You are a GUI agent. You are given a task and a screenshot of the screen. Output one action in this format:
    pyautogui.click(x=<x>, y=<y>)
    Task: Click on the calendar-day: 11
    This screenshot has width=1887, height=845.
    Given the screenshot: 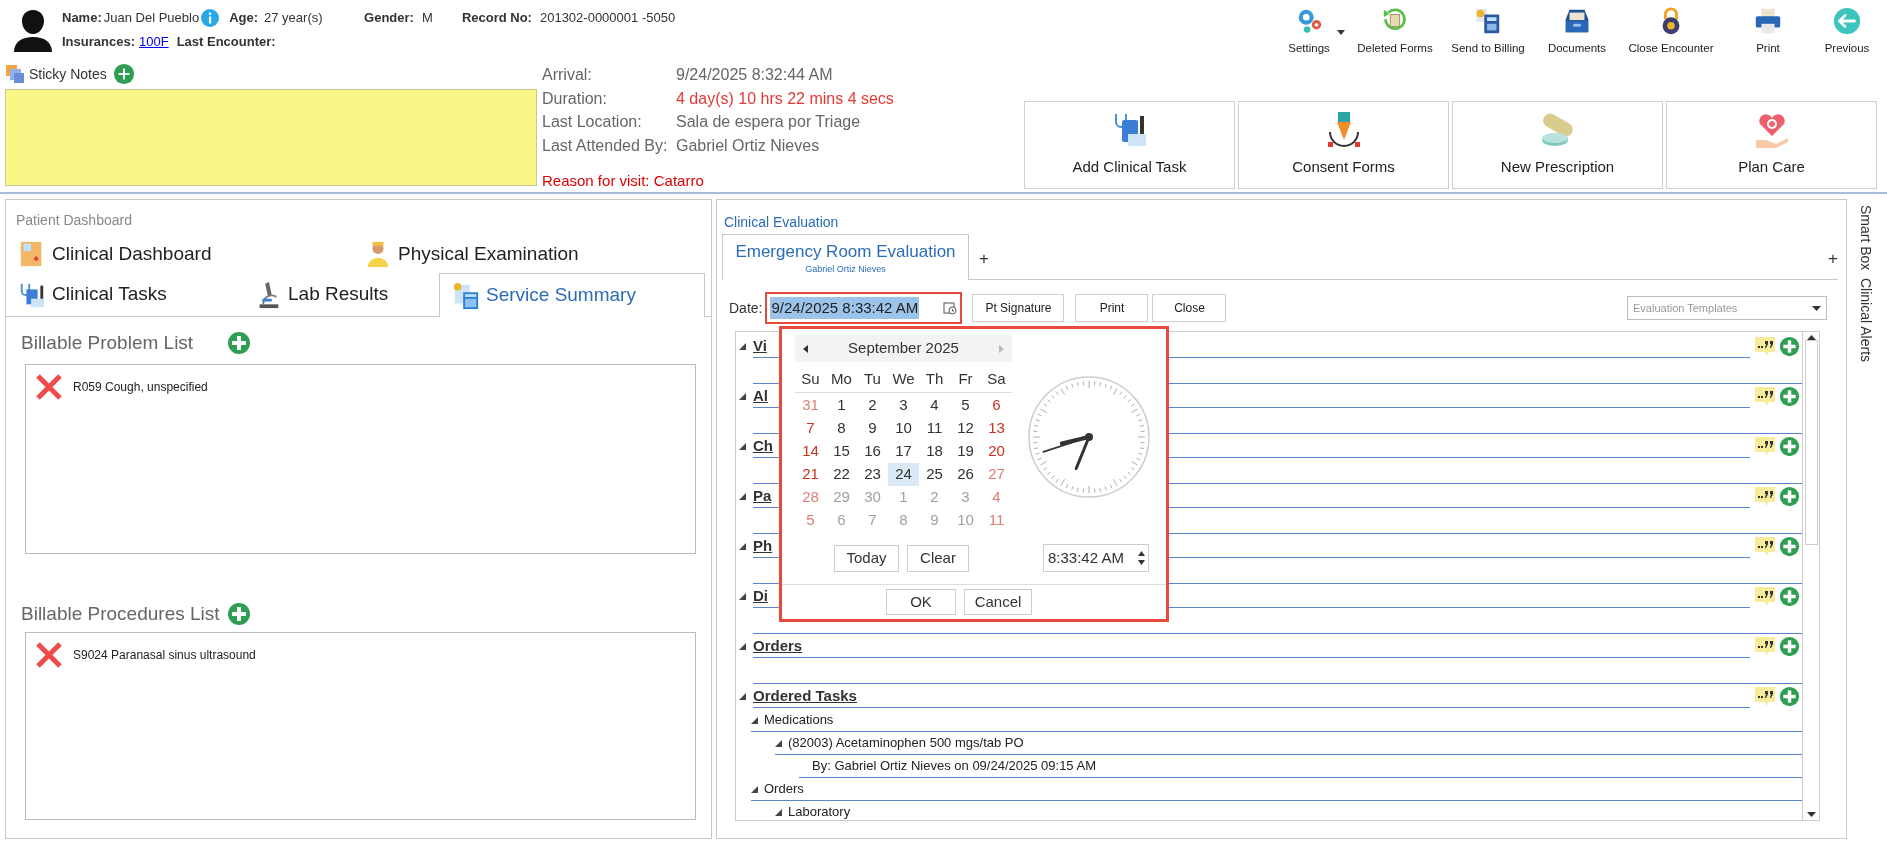 What is the action you would take?
    pyautogui.click(x=934, y=428)
    